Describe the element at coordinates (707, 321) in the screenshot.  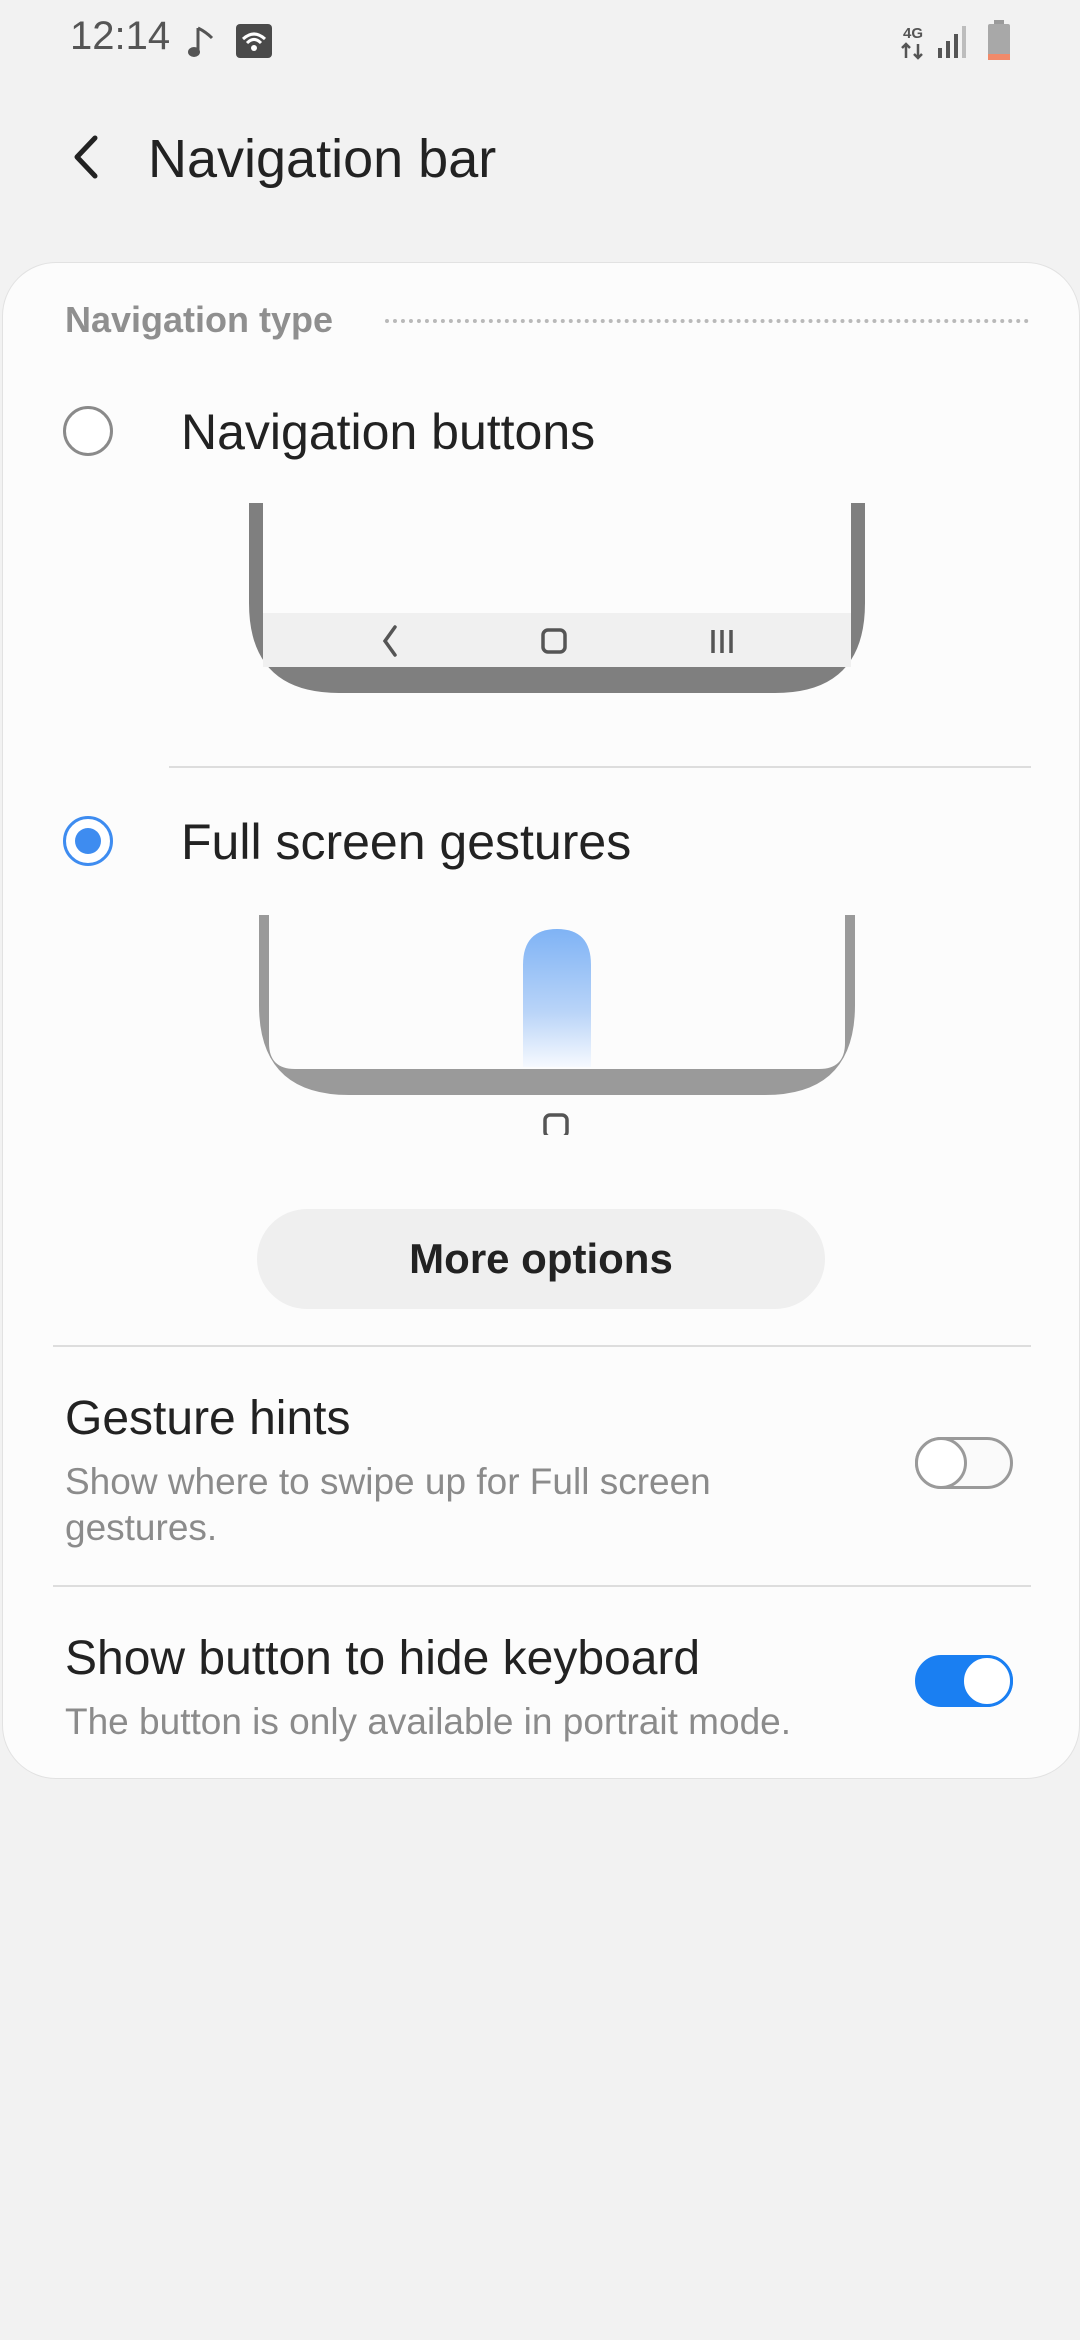
I see `section-divider` at that location.